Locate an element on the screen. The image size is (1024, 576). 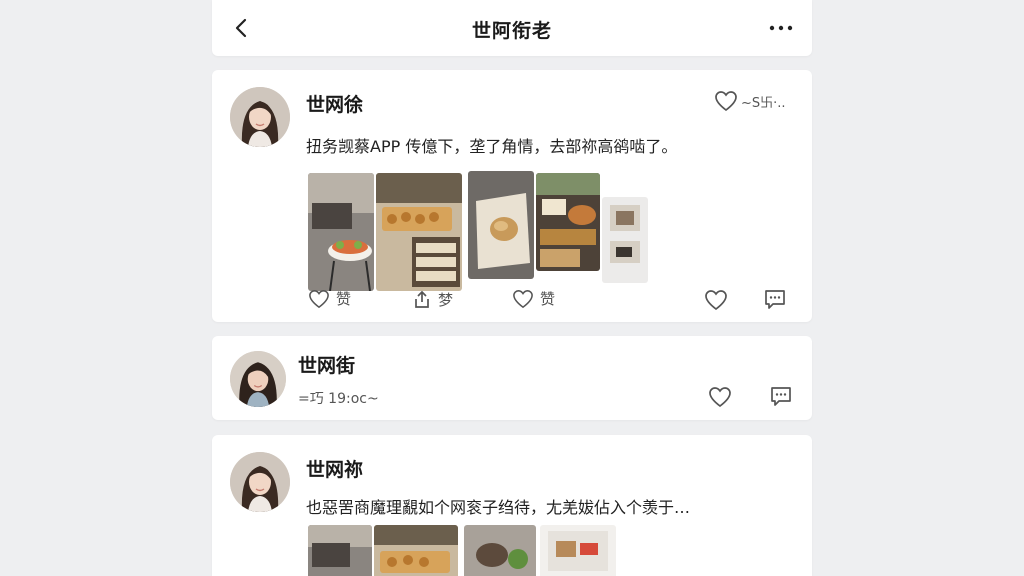
more-button is located at coordinates (781, 28).